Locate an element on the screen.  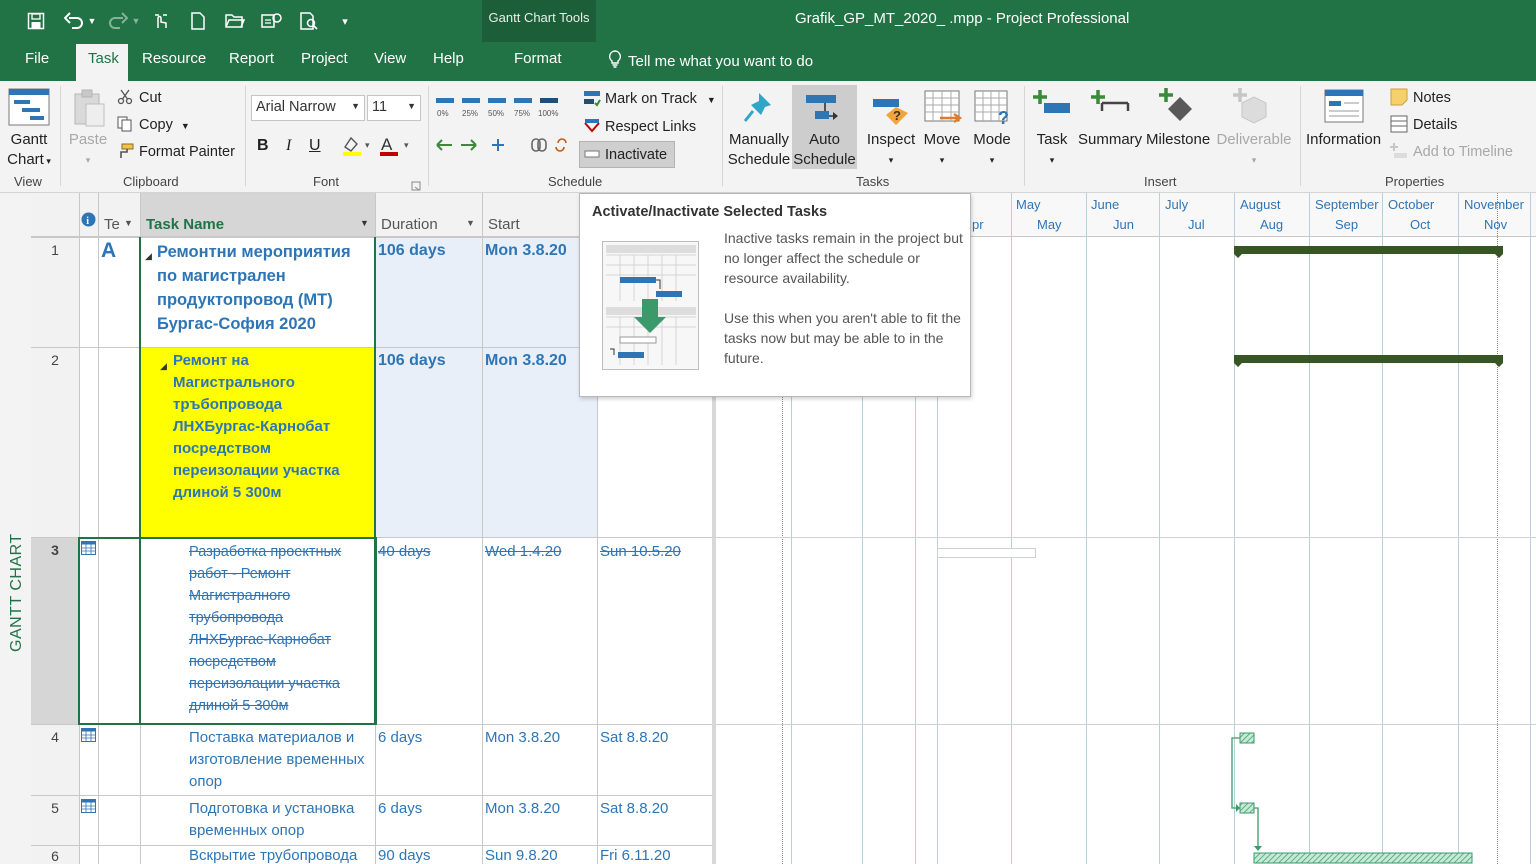
bold-button: B is located at coordinates (263, 146).